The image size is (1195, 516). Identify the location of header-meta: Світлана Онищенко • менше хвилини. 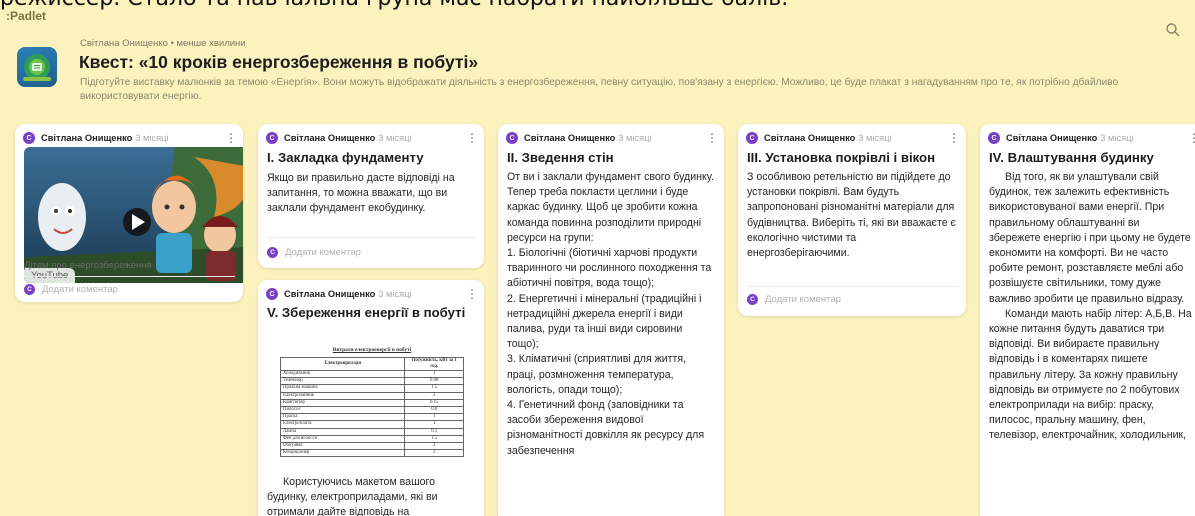
(163, 43).